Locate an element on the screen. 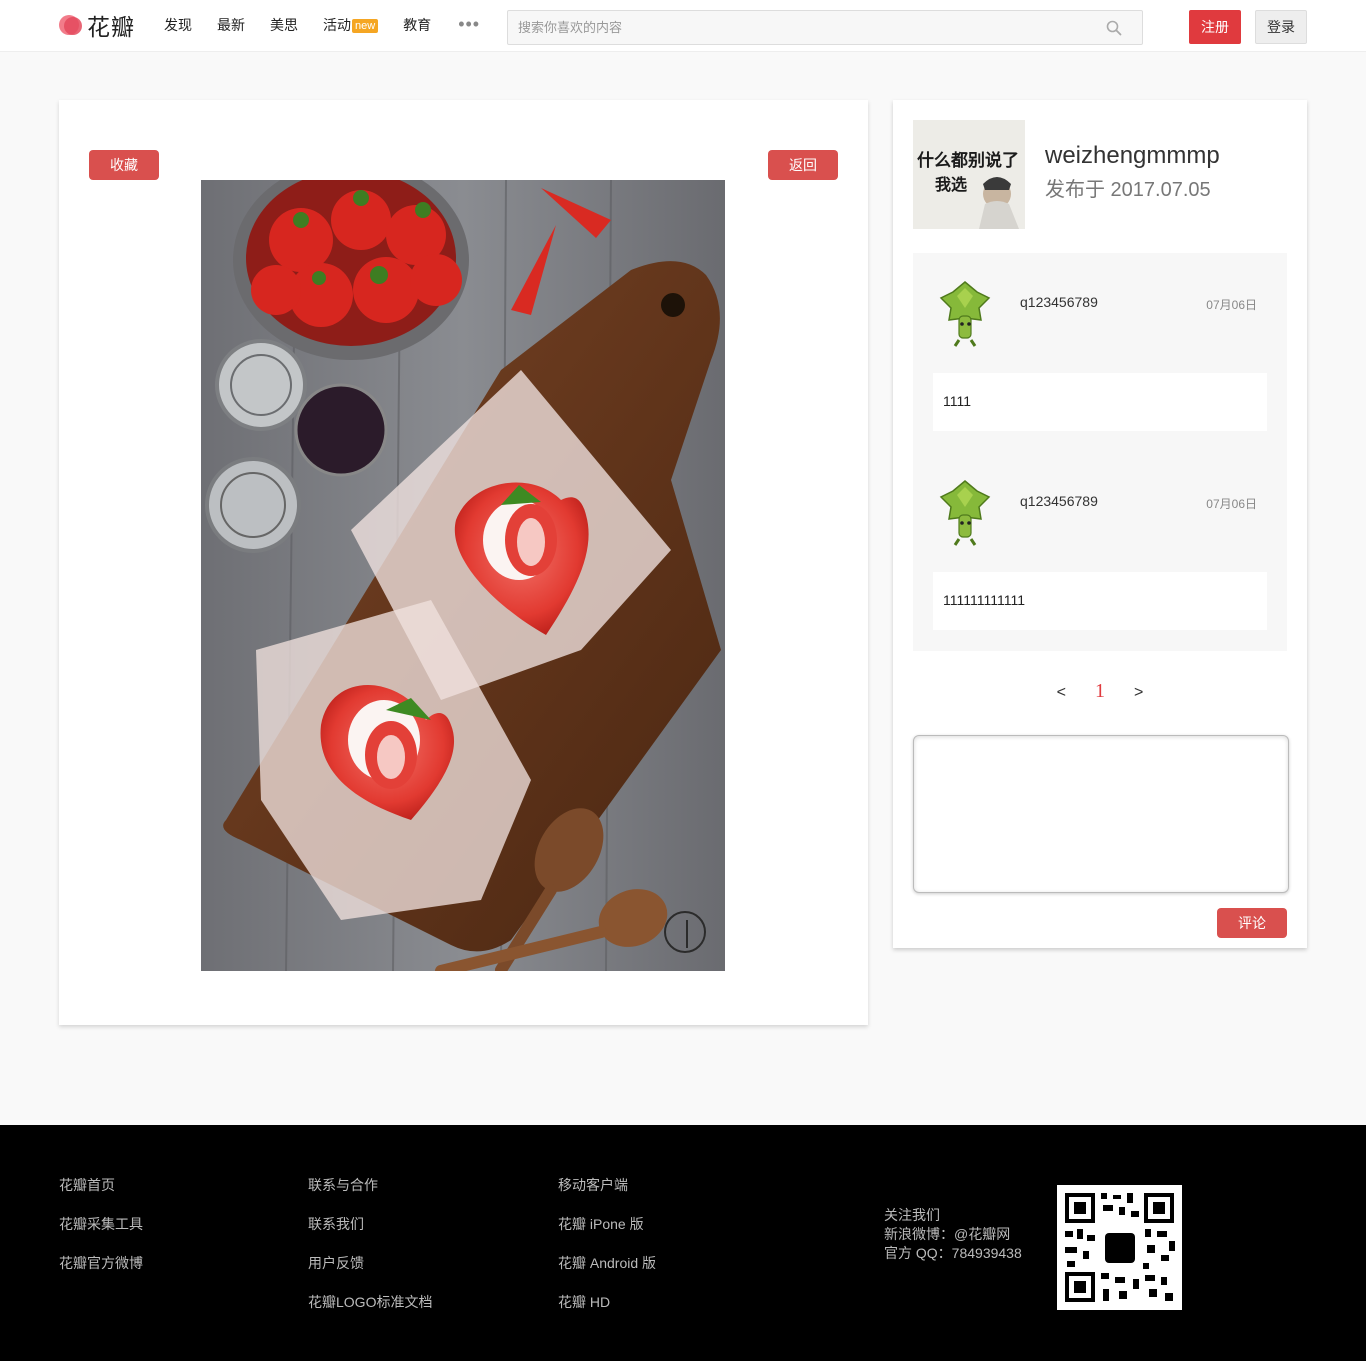  comment-item: q123456789 07月06日 111111111111 is located at coordinates (1100, 547).